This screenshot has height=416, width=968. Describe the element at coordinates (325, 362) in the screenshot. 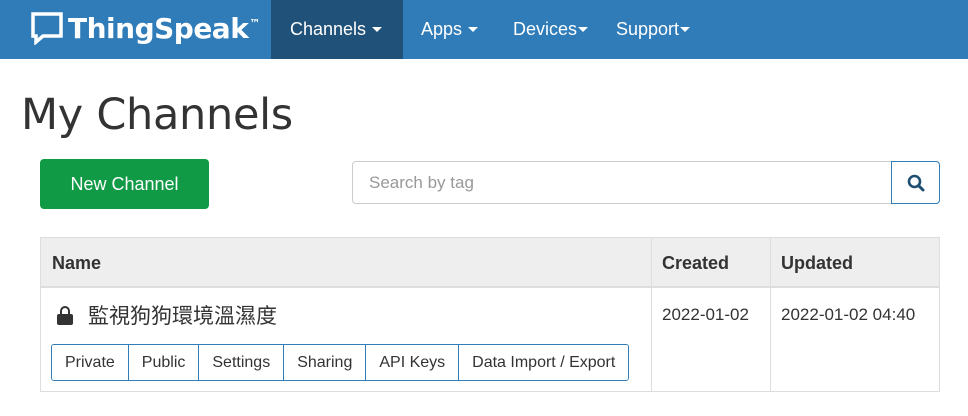

I see `sharing-button: Sharing` at that location.